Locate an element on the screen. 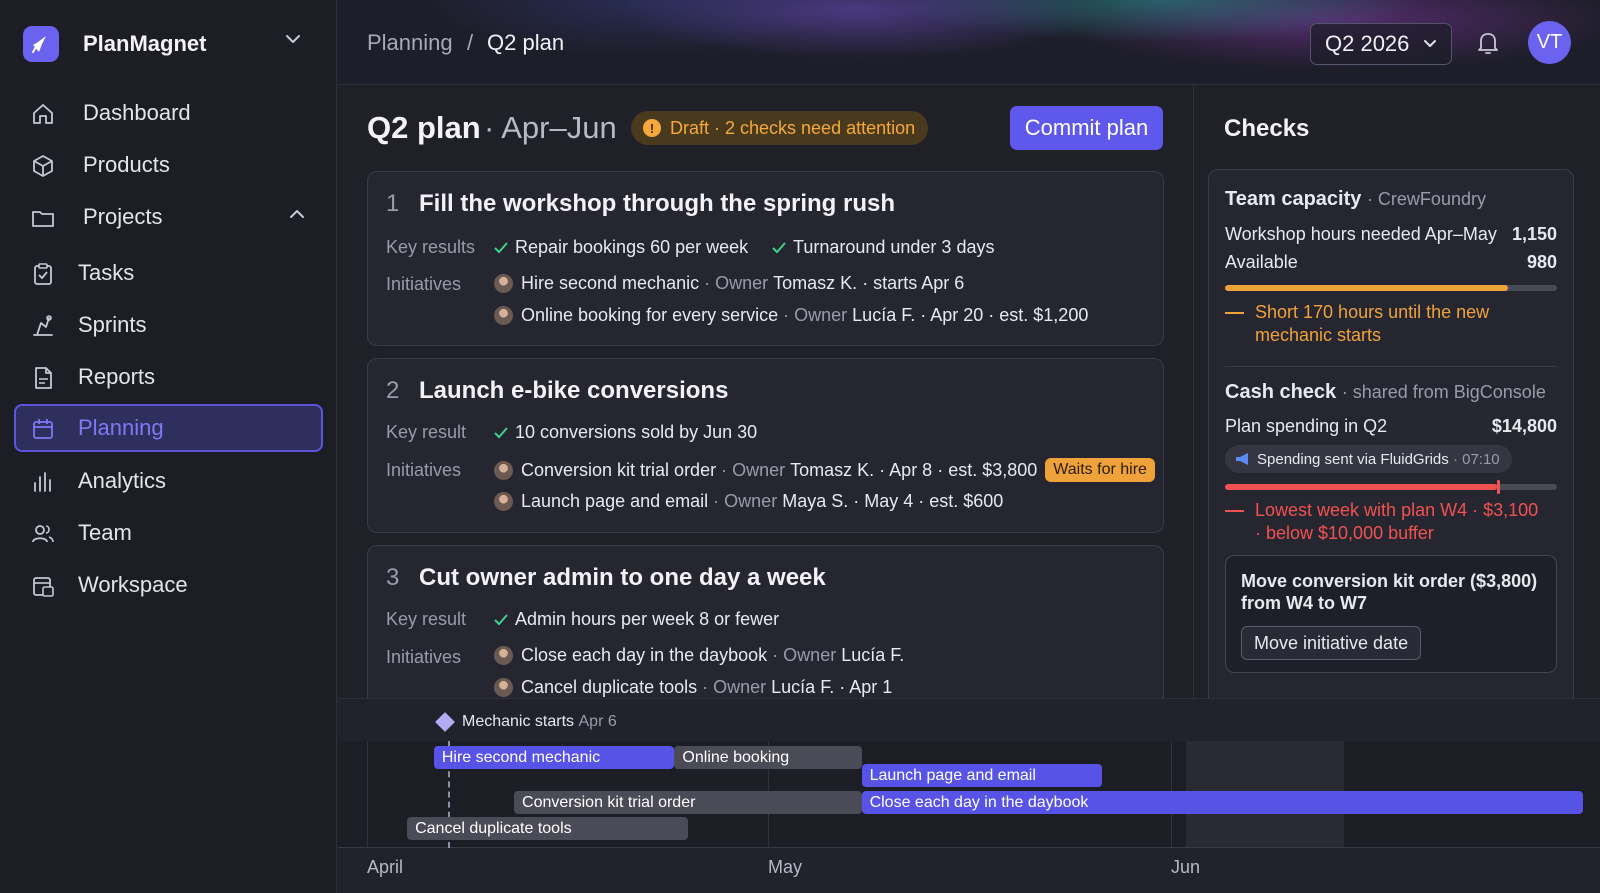 The width and height of the screenshot is (1600, 893). key-result-text: Admin hours per week 8 or fewer is located at coordinates (647, 619).